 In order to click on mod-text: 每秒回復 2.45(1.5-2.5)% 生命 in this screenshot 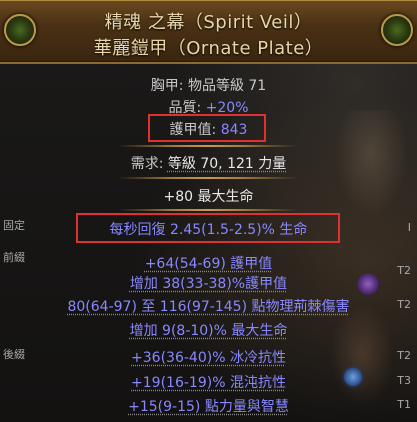, I will do `click(208, 230)`.